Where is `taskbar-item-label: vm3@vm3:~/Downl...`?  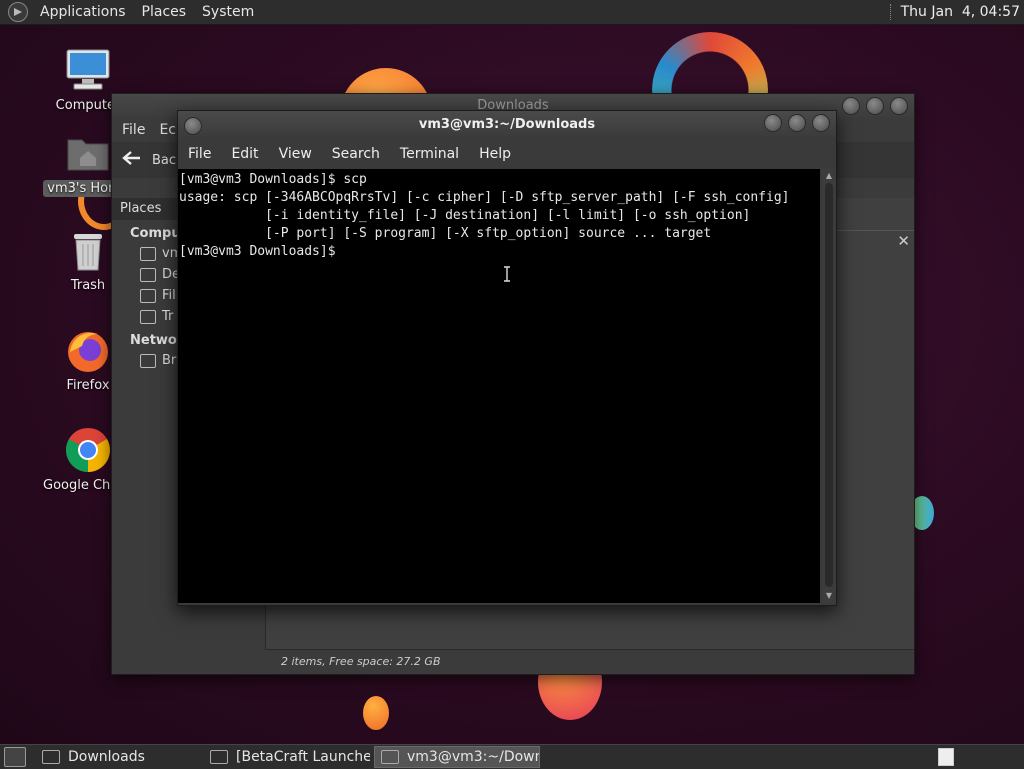 taskbar-item-label: vm3@vm3:~/Downl... is located at coordinates (473, 757).